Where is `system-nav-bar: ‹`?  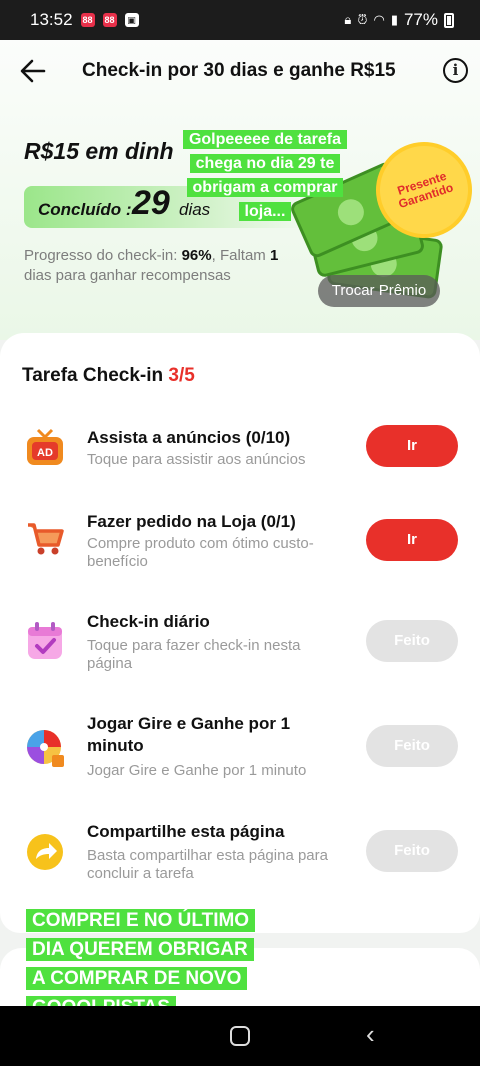 system-nav-bar: ‹ is located at coordinates (240, 1036).